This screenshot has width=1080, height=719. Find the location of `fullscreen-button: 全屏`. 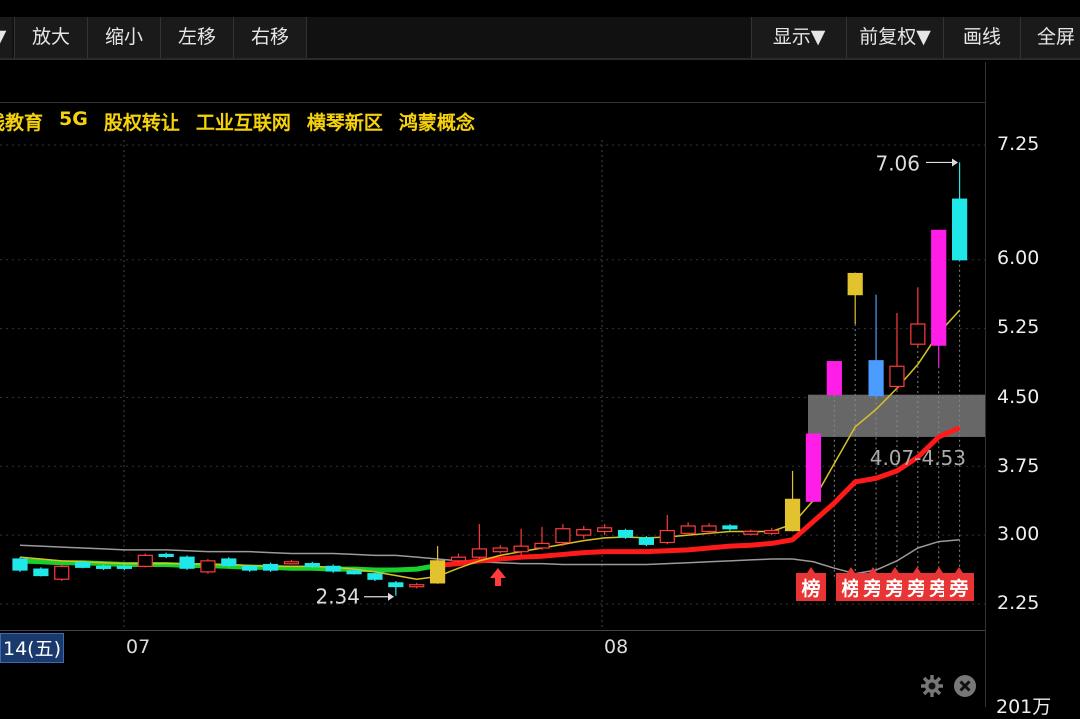

fullscreen-button: 全屏 is located at coordinates (1050, 37).